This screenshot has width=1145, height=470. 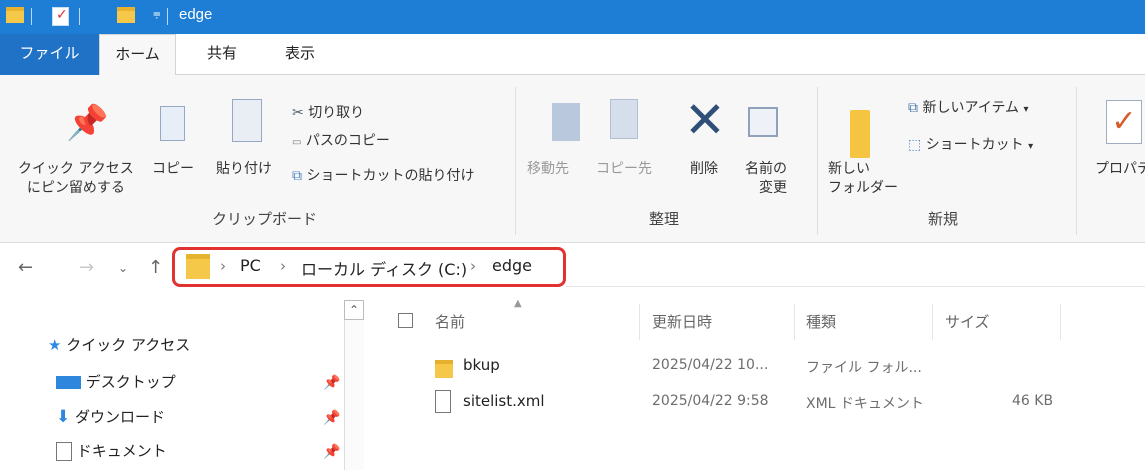 What do you see at coordinates (55, 345) in the screenshot?
I see `star-icon: ★` at bounding box center [55, 345].